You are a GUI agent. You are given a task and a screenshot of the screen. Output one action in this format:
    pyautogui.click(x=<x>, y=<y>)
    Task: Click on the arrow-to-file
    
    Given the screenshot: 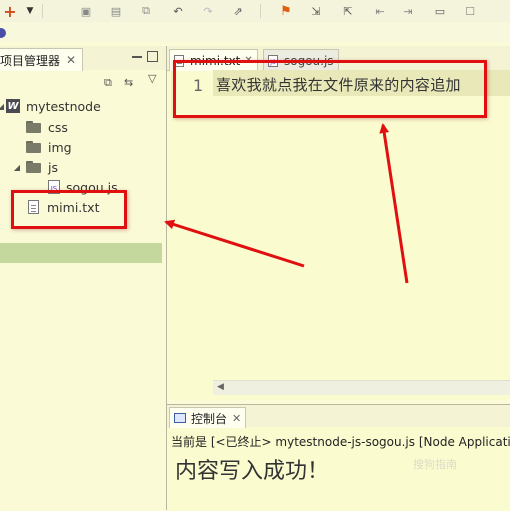 What is the action you would take?
    pyautogui.click(x=234, y=243)
    